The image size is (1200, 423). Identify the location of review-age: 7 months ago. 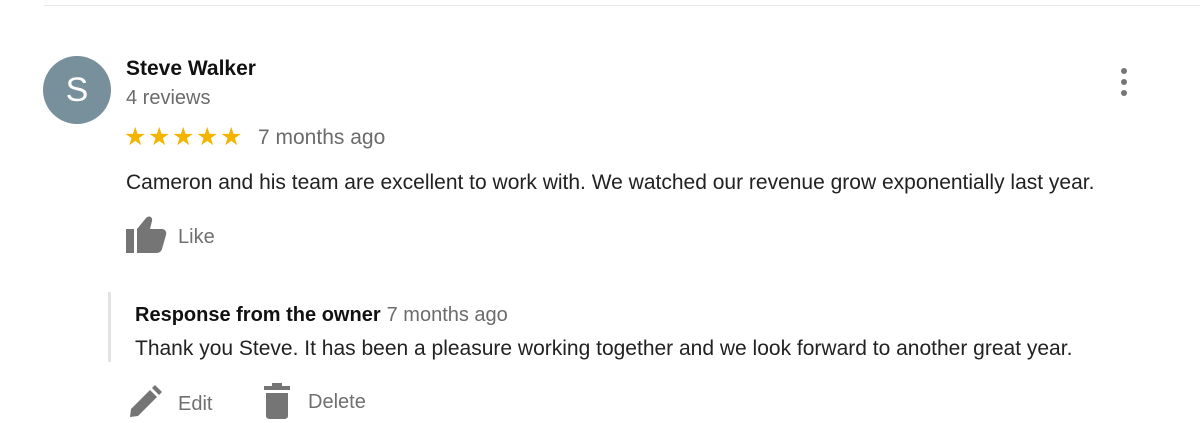
(322, 137).